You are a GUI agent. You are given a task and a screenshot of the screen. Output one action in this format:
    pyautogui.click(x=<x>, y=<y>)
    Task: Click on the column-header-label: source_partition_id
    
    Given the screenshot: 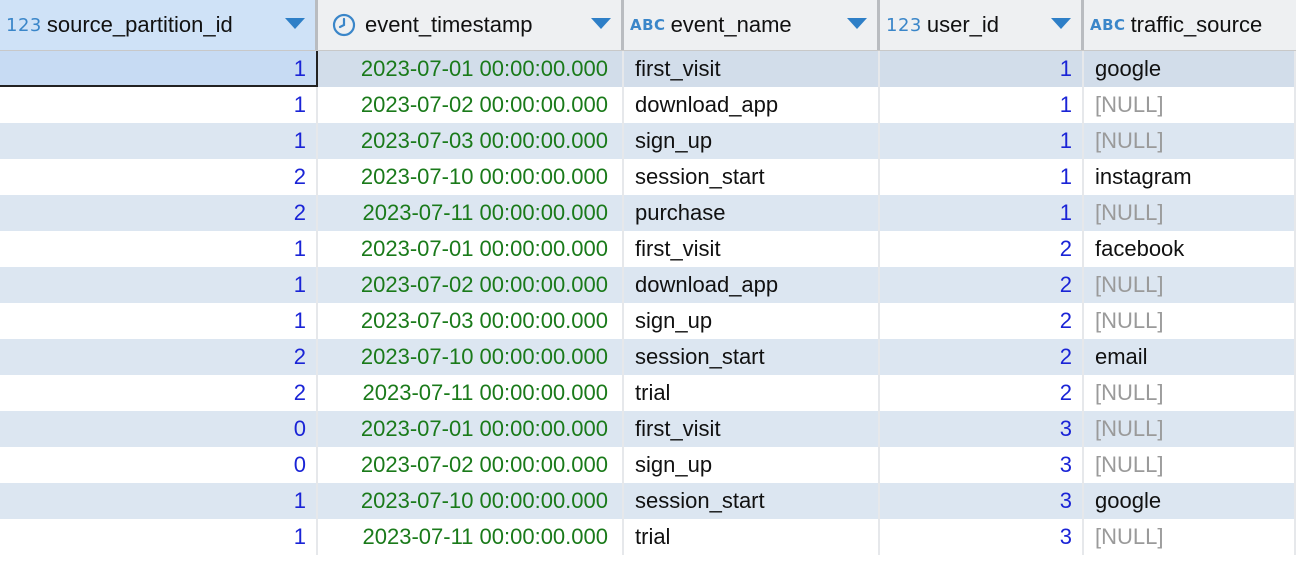 What is the action you would take?
    pyautogui.click(x=139, y=24)
    